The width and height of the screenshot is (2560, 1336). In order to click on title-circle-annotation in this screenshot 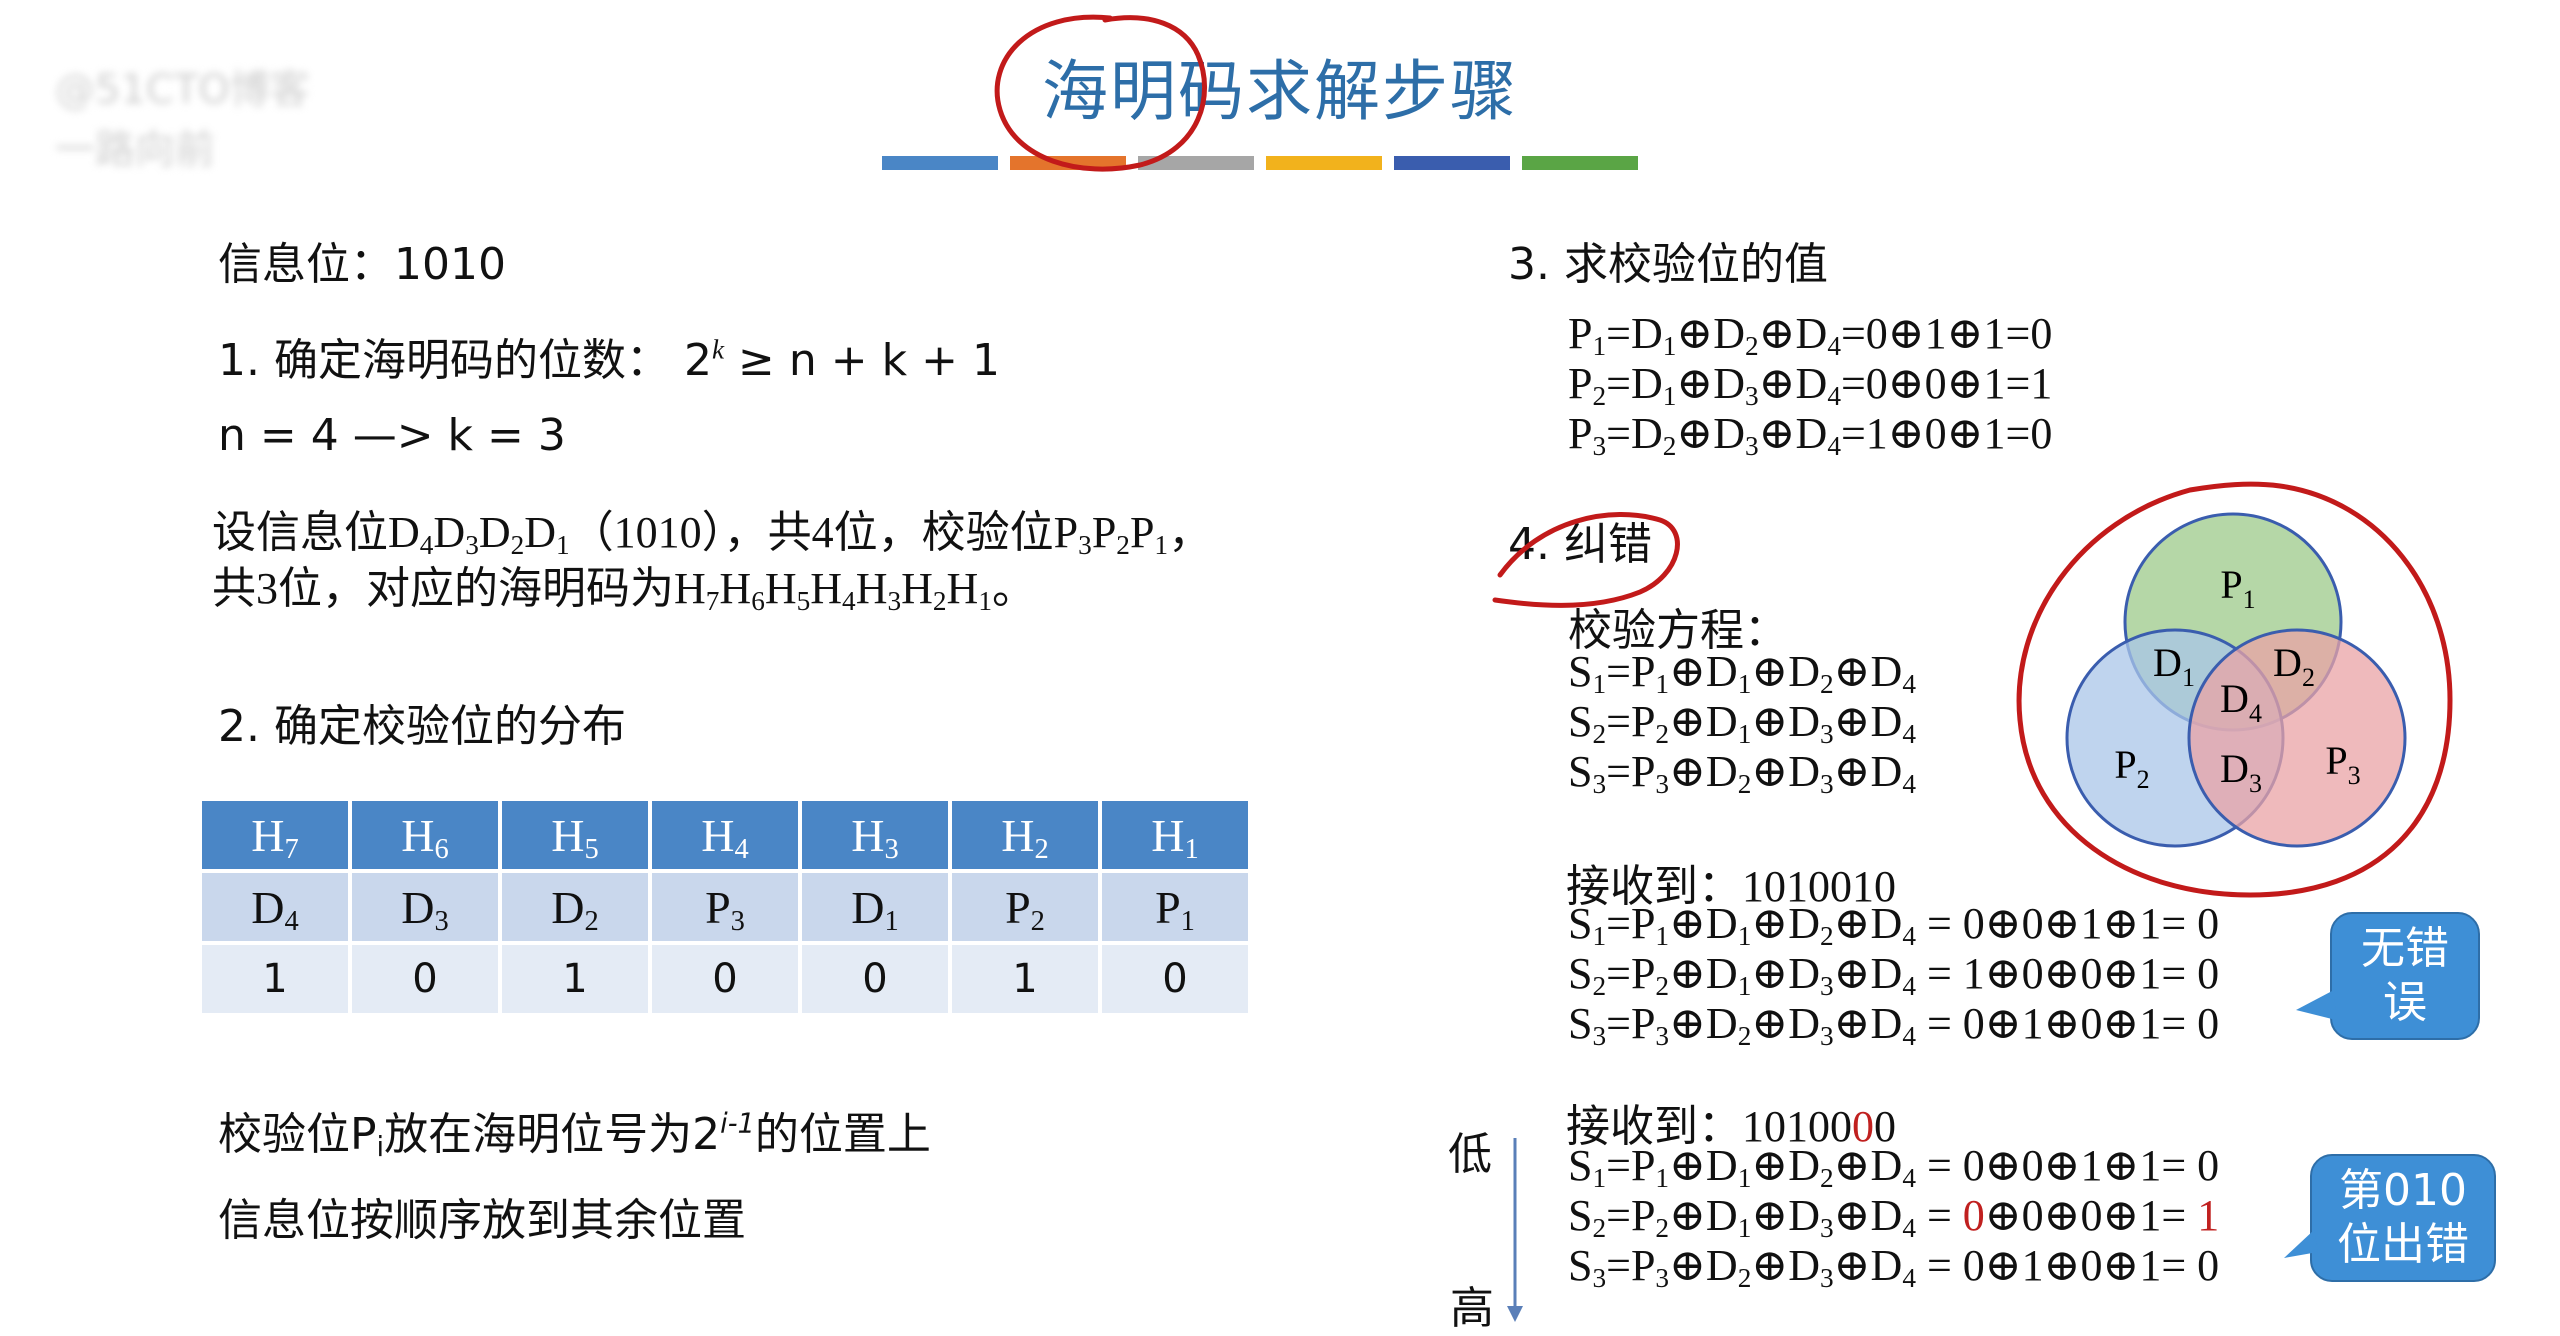, I will do `click(1100, 93)`.